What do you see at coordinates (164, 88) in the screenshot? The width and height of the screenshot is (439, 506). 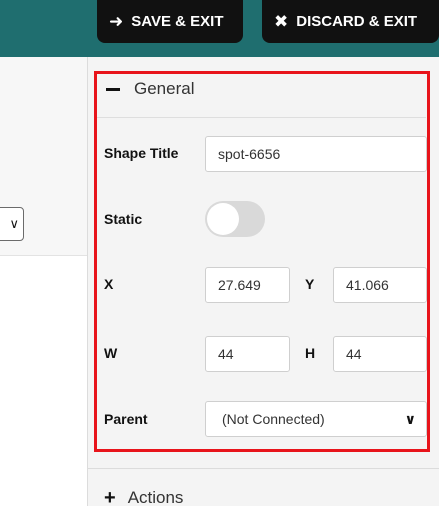 I see `general-section-title: General` at bounding box center [164, 88].